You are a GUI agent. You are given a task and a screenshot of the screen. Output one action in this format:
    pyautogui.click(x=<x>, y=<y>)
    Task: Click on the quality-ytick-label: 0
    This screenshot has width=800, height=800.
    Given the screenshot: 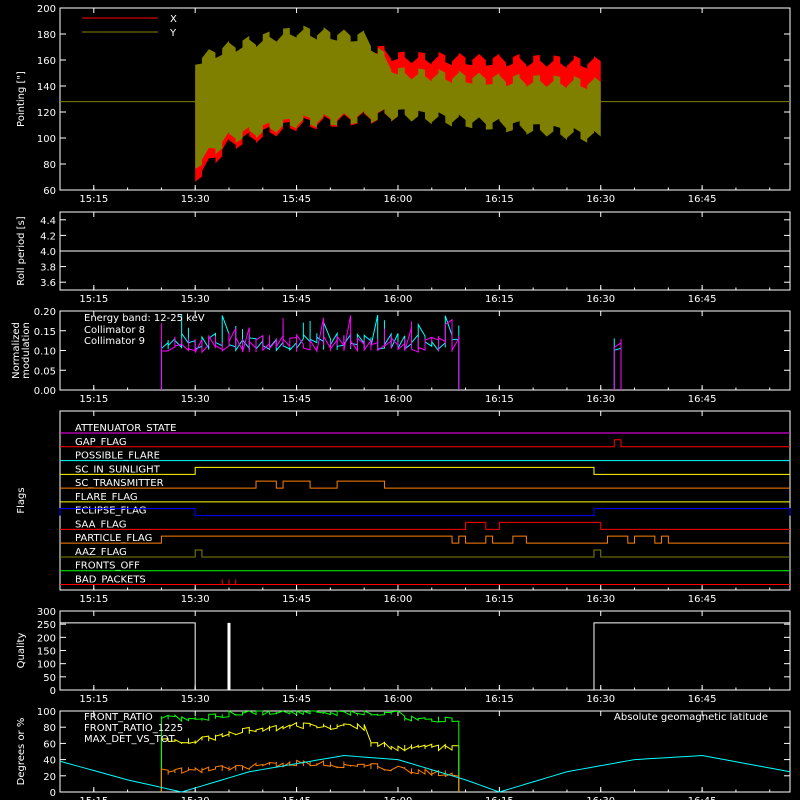 What is the action you would take?
    pyautogui.click(x=53, y=691)
    